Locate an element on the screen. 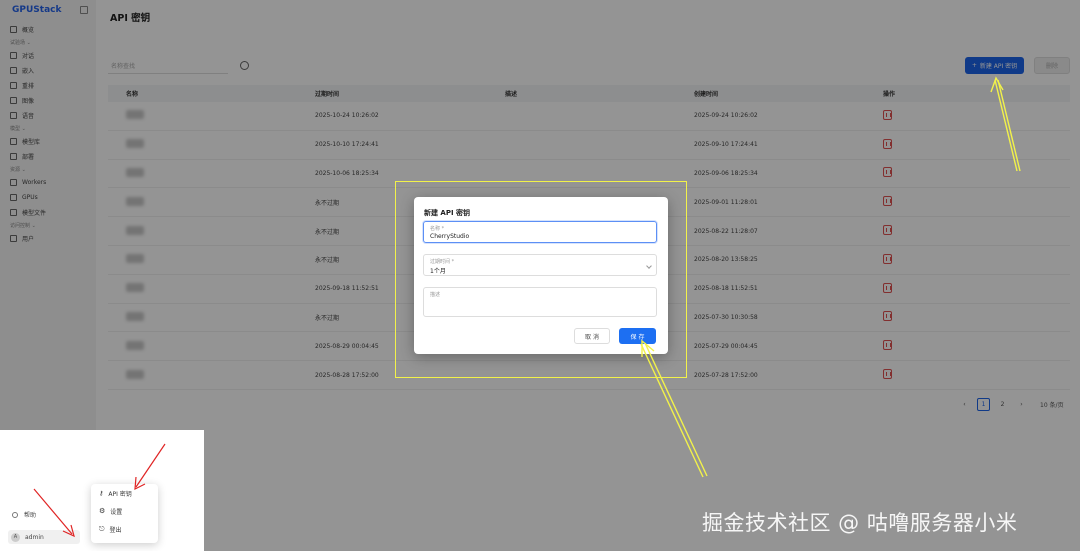 The image size is (1080, 551). menu-item-logout: ⎋ 登出 is located at coordinates (124, 529).